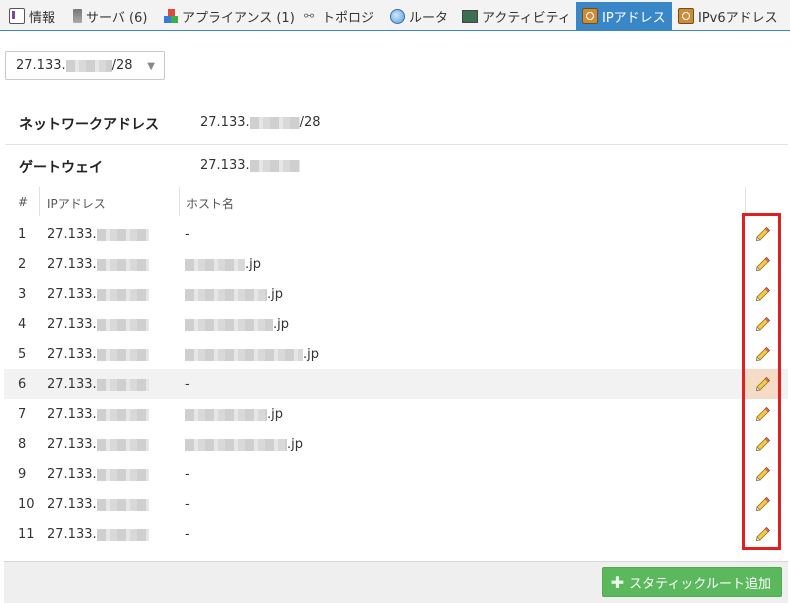 The image size is (790, 603). I want to click on tab-ipv6-address: IPv6アドレス, so click(728, 16).